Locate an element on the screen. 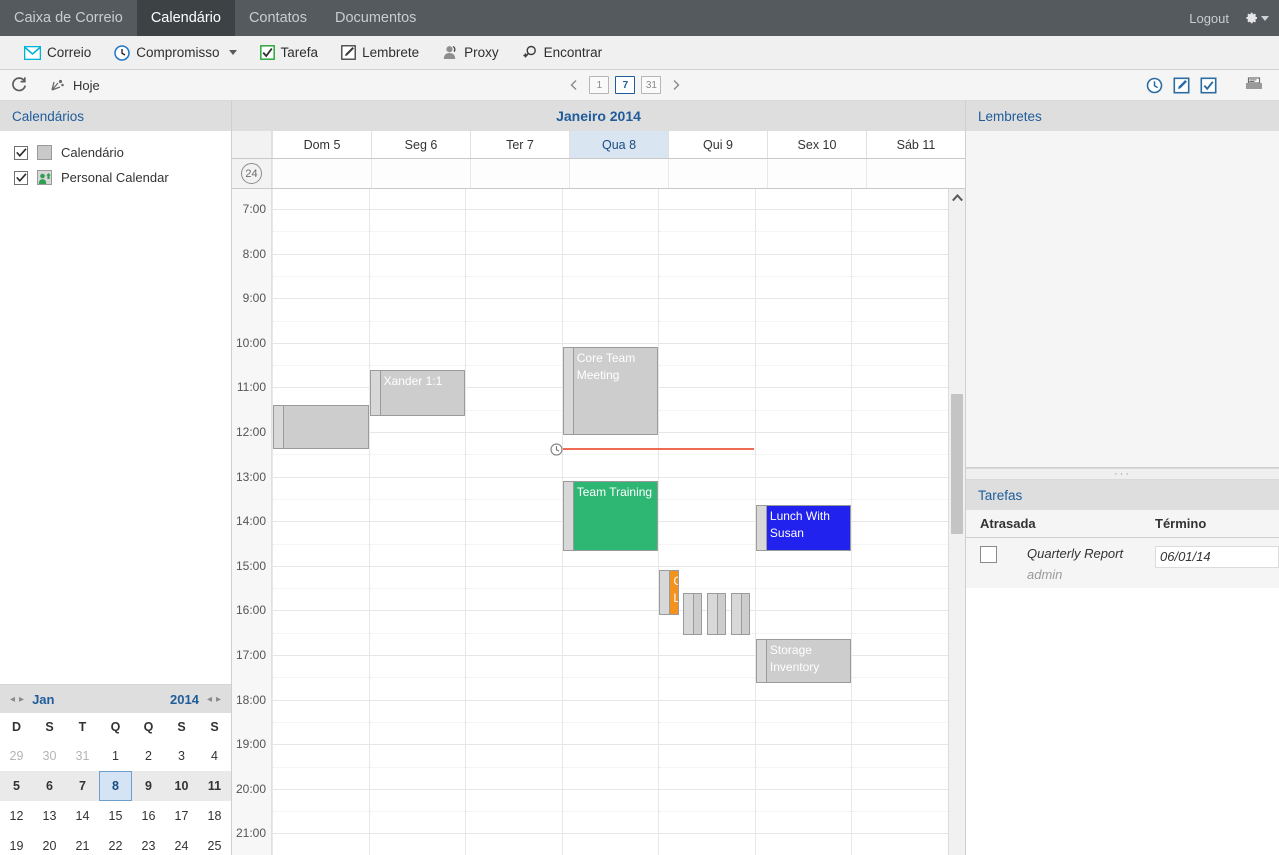 The image size is (1279, 855). mini-calendar-day: 30 is located at coordinates (49, 756).